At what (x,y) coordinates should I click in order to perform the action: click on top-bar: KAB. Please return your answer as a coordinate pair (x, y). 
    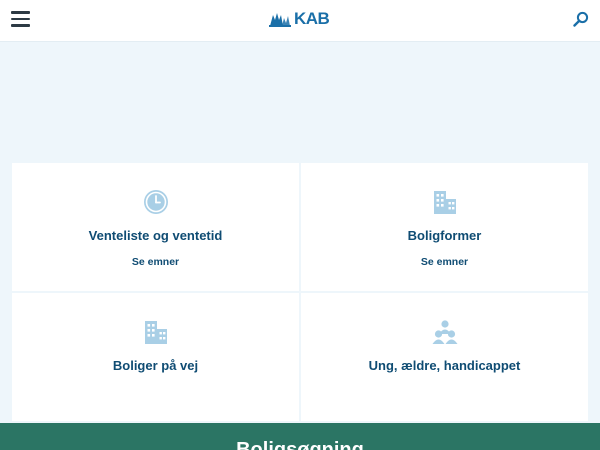
    Looking at the image, I should click on (300, 21).